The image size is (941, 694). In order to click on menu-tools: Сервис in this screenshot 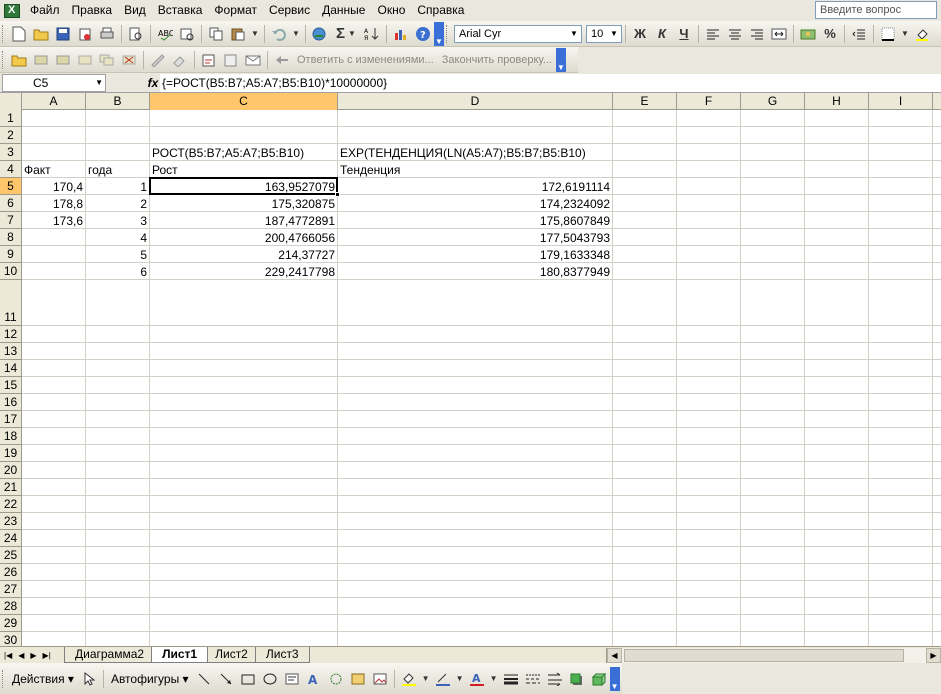, I will do `click(289, 10)`.